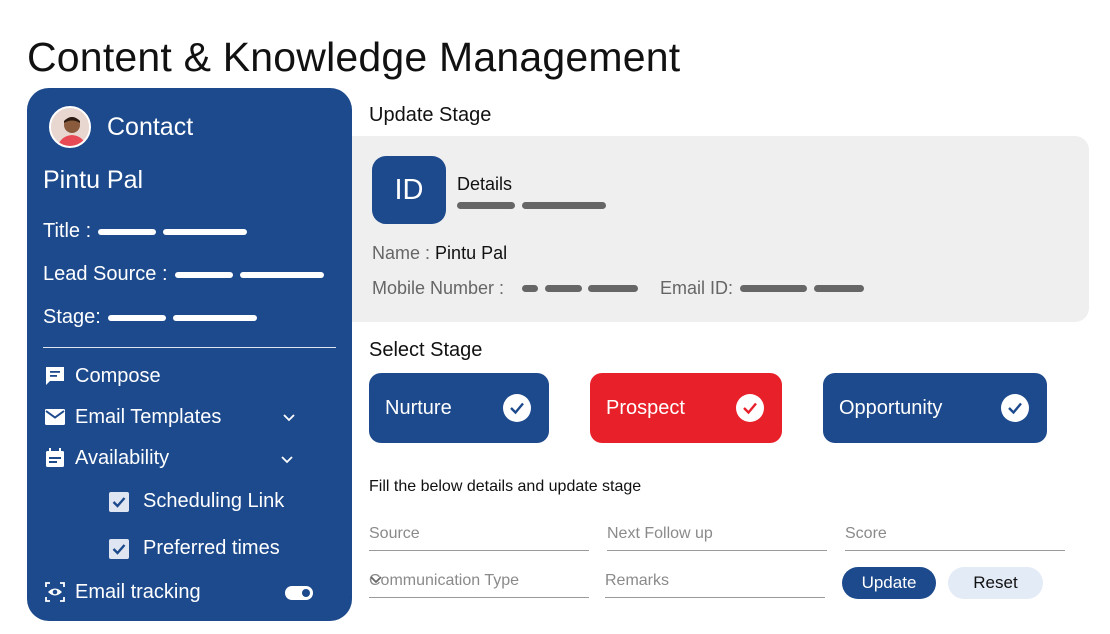 This screenshot has width=1110, height=634. I want to click on email-templates-item: Email Templates, so click(132, 417).